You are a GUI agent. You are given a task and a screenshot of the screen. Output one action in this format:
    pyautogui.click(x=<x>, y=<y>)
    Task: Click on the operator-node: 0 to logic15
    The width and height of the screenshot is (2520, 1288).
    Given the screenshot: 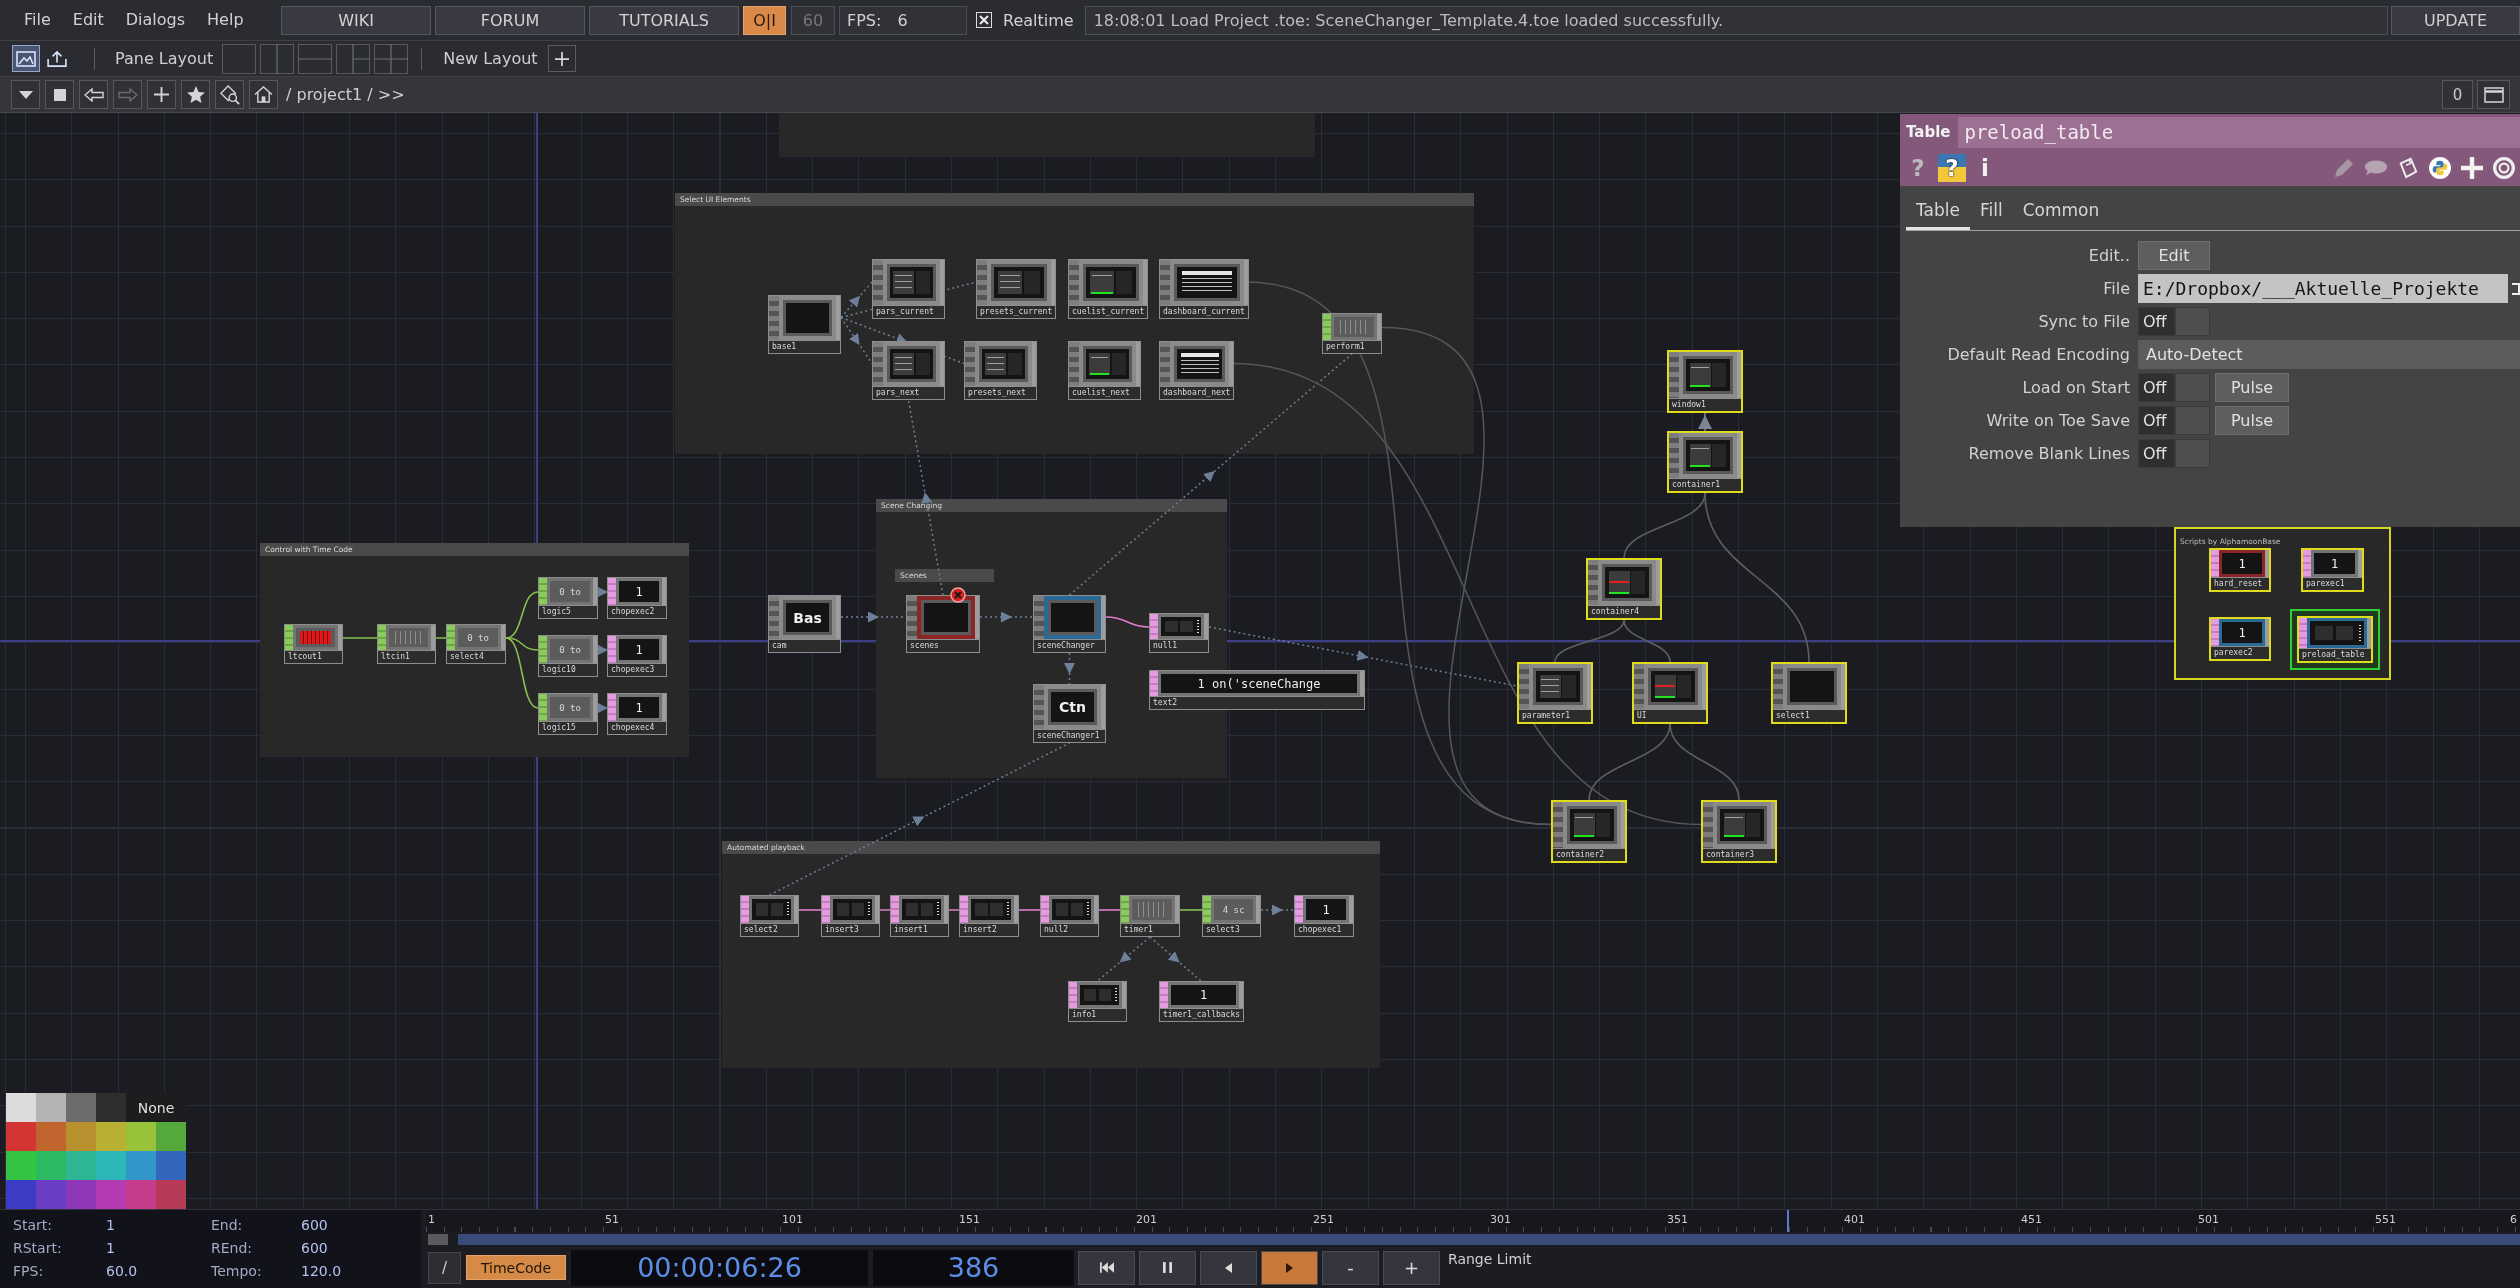 What is the action you would take?
    pyautogui.click(x=568, y=714)
    